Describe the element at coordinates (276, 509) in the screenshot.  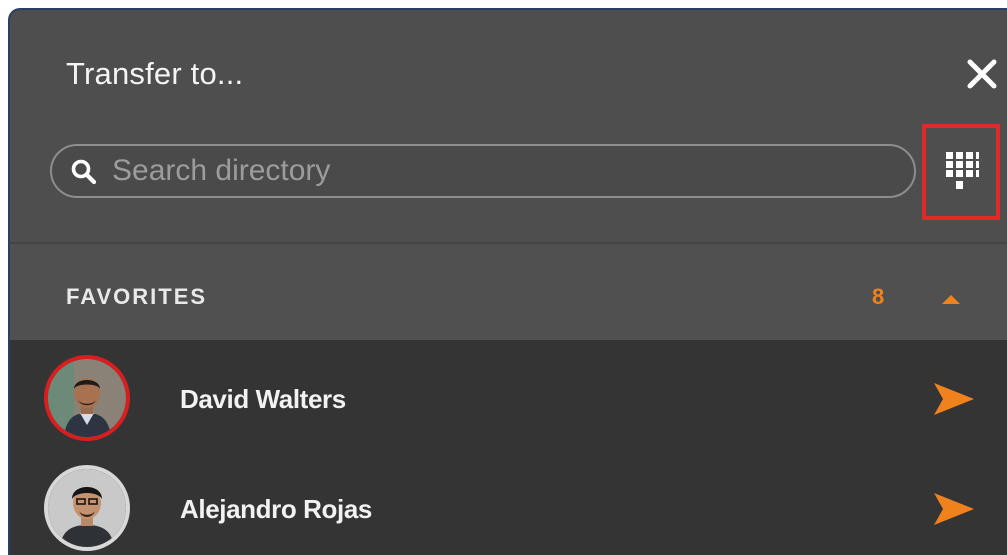
I see `contact-name: Alejandro Rojas` at that location.